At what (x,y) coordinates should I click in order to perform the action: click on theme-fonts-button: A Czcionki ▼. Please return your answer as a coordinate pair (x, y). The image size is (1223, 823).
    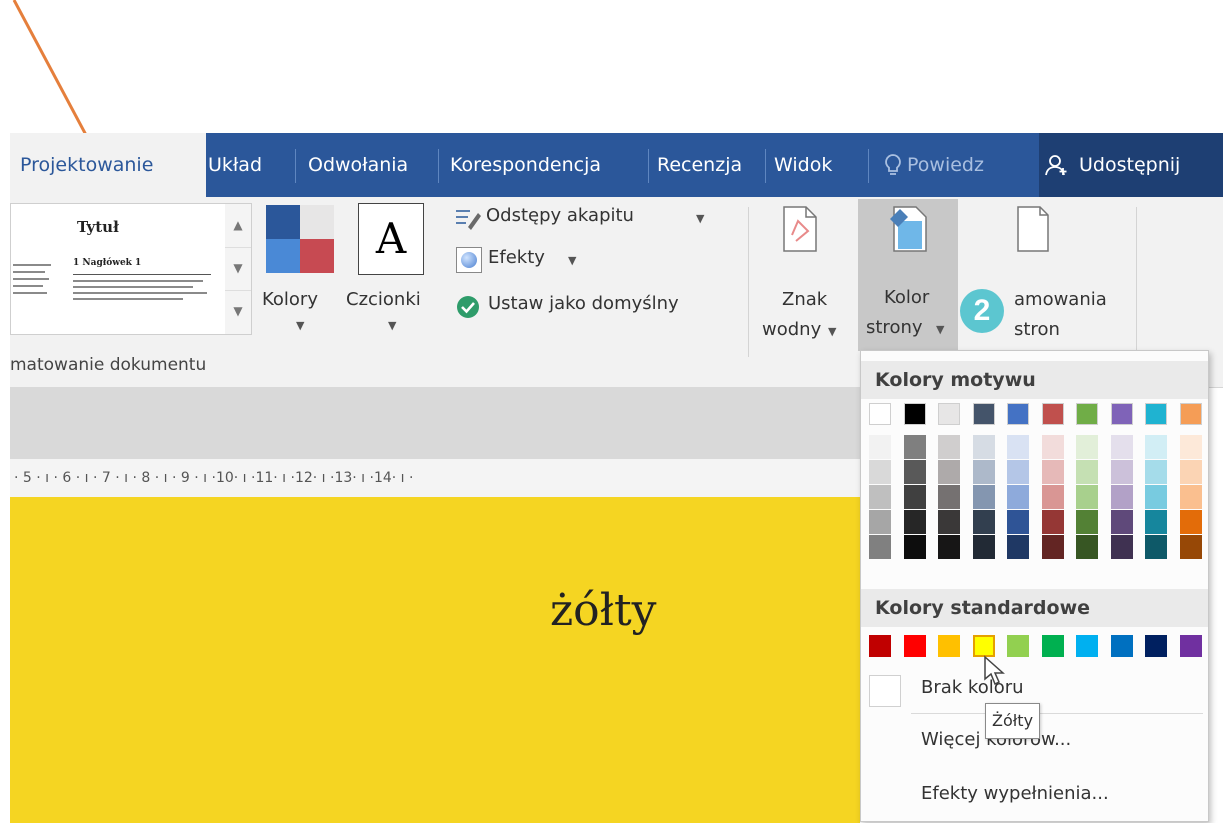
    Looking at the image, I should click on (392, 266).